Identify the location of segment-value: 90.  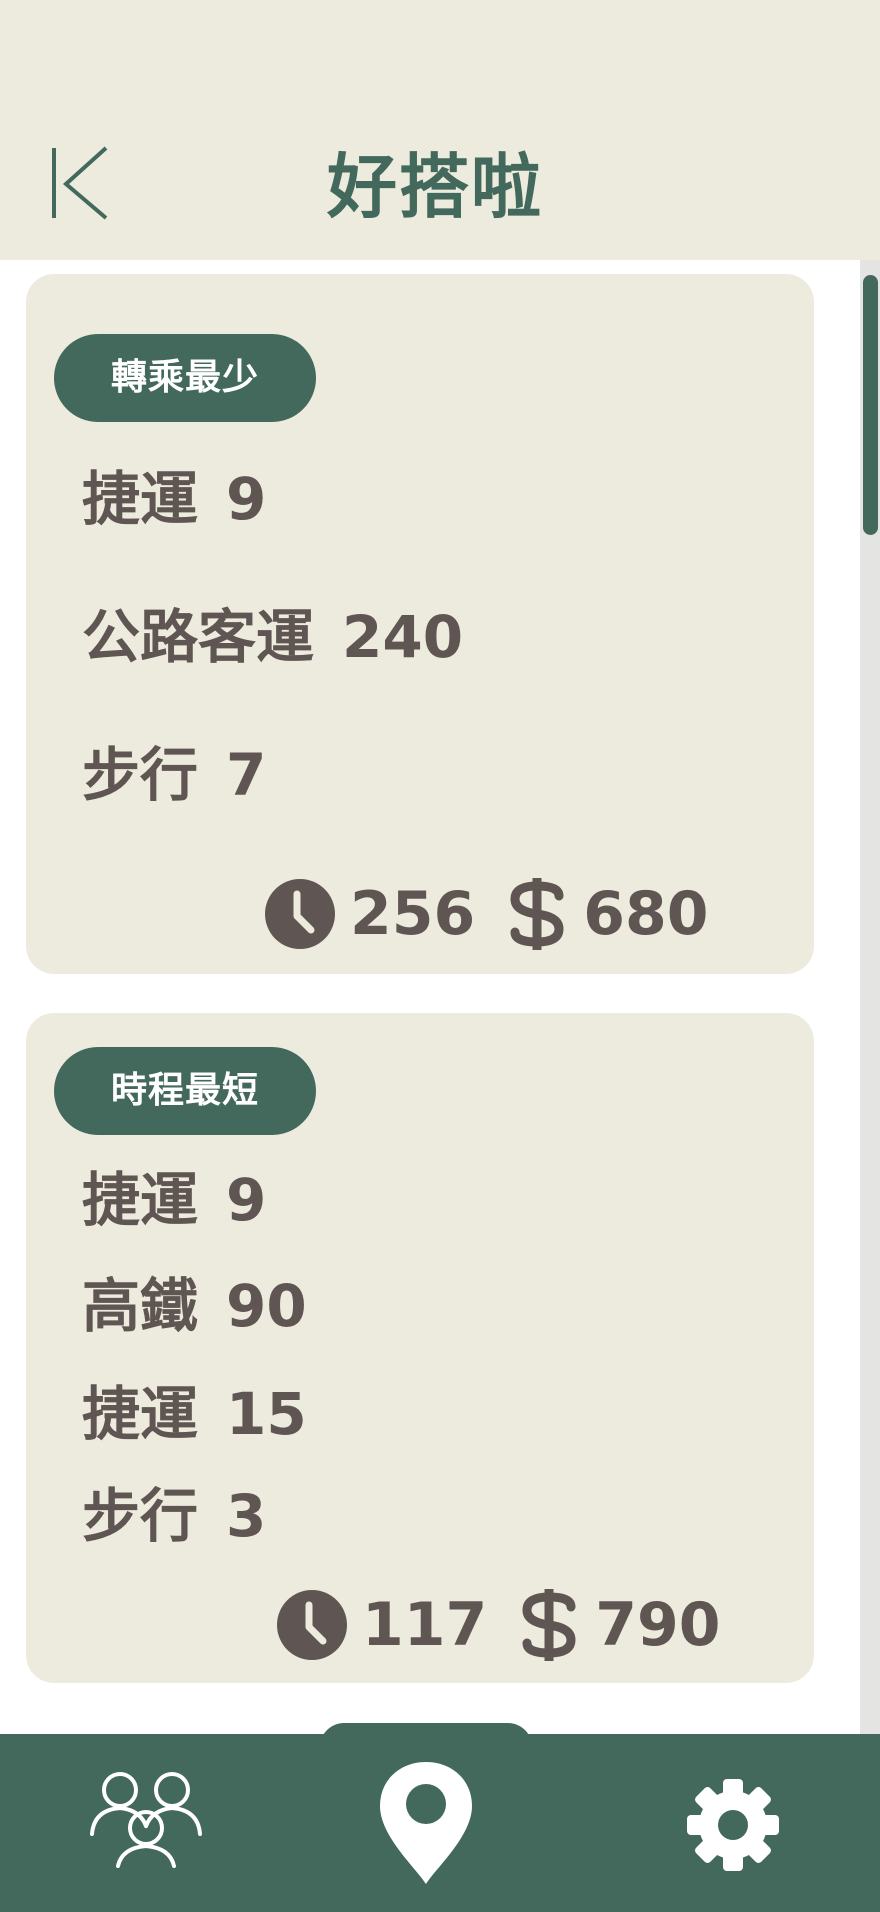
(266, 1306).